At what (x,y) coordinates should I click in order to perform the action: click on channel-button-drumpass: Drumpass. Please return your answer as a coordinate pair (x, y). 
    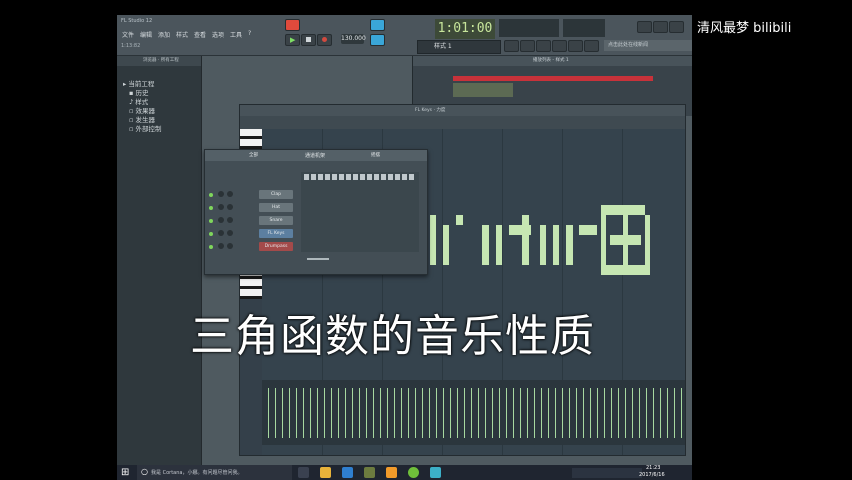
    Looking at the image, I should click on (276, 246).